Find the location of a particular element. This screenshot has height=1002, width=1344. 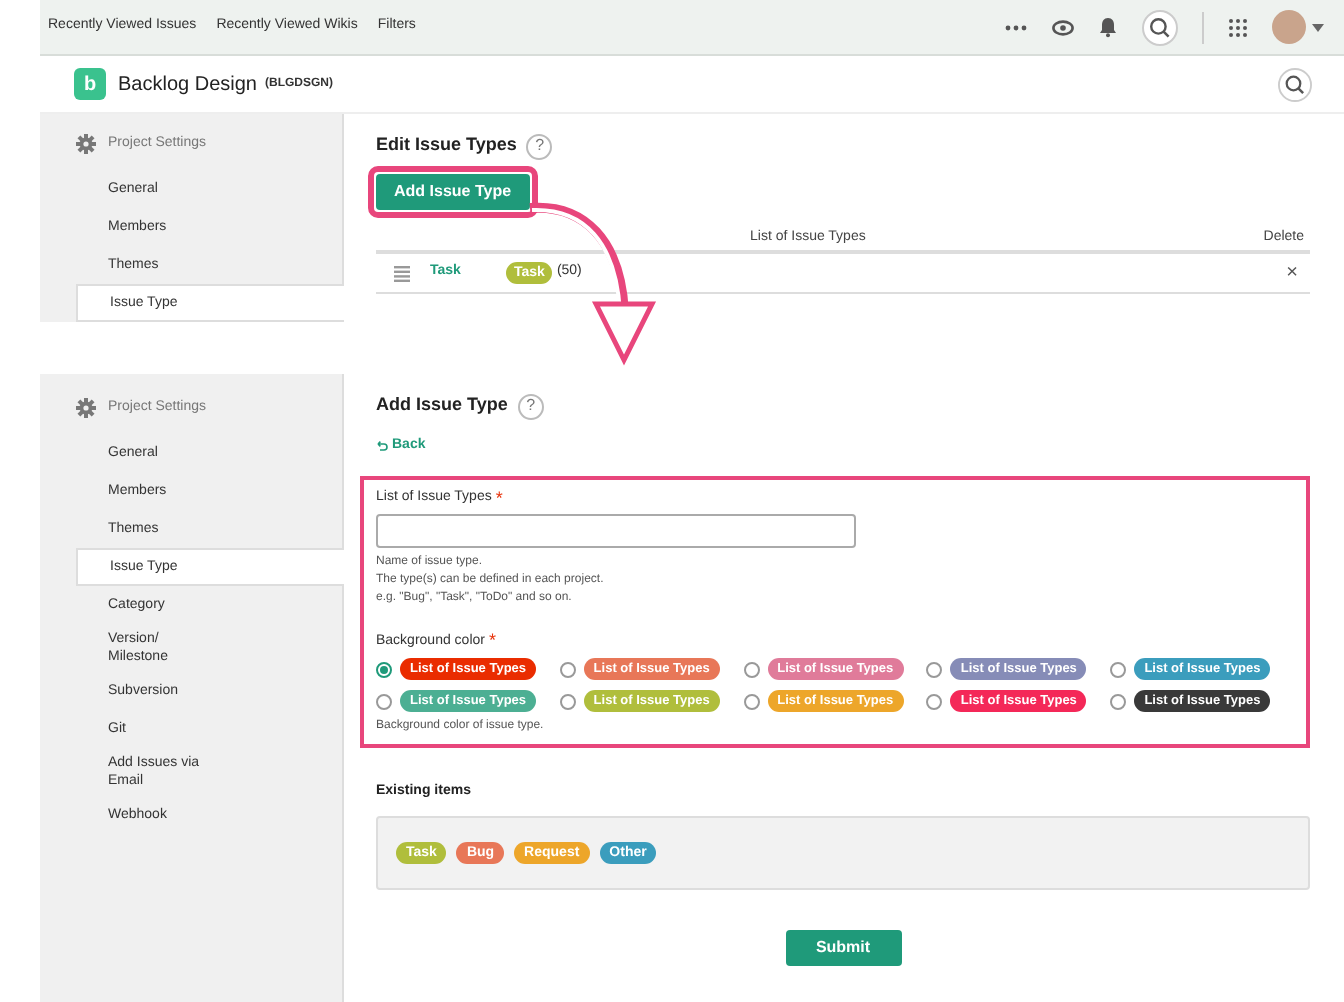

drag-handle-icon is located at coordinates (402, 273).